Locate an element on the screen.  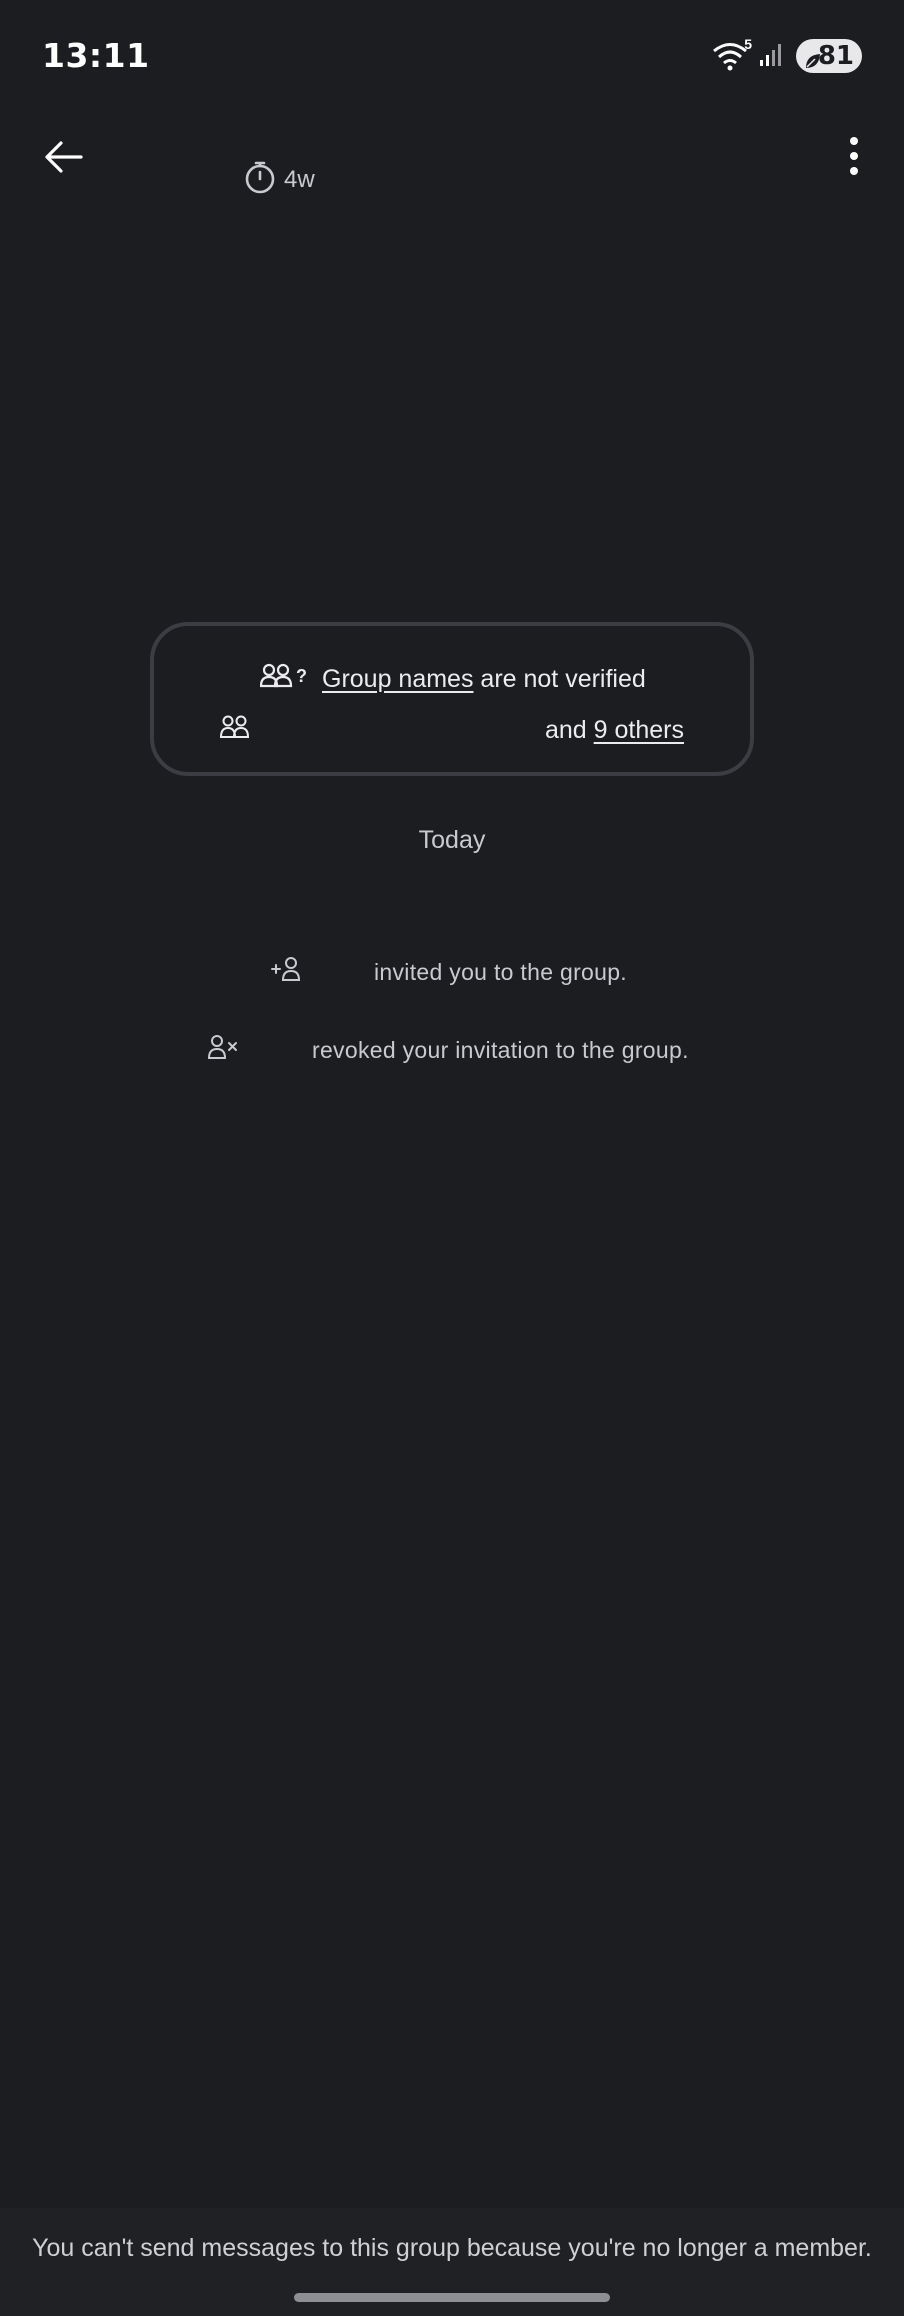
event-invited: invited you to the group. is located at coordinates (448, 972).